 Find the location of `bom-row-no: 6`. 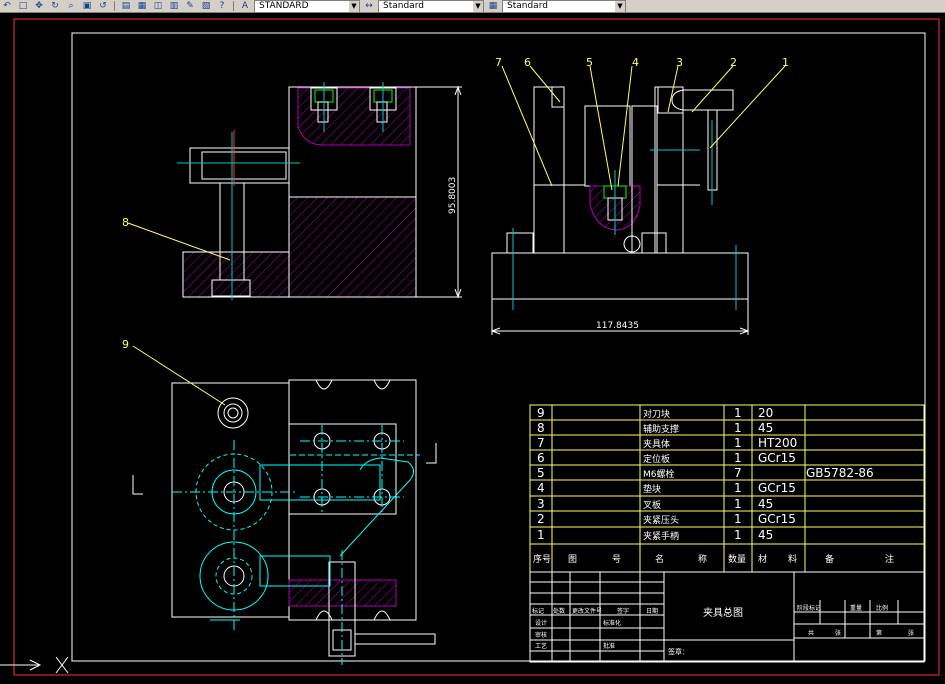

bom-row-no: 6 is located at coordinates (541, 458).